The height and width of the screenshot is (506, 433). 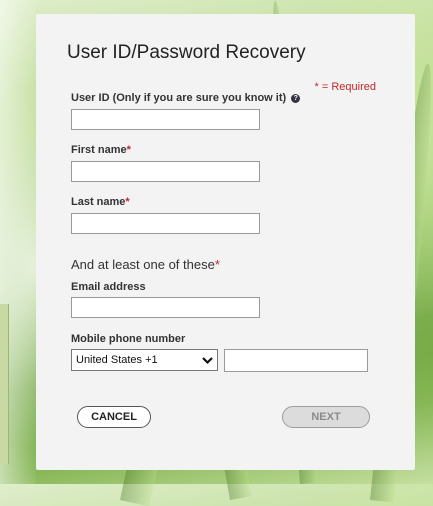 I want to click on email-label: Email address, so click(x=108, y=287).